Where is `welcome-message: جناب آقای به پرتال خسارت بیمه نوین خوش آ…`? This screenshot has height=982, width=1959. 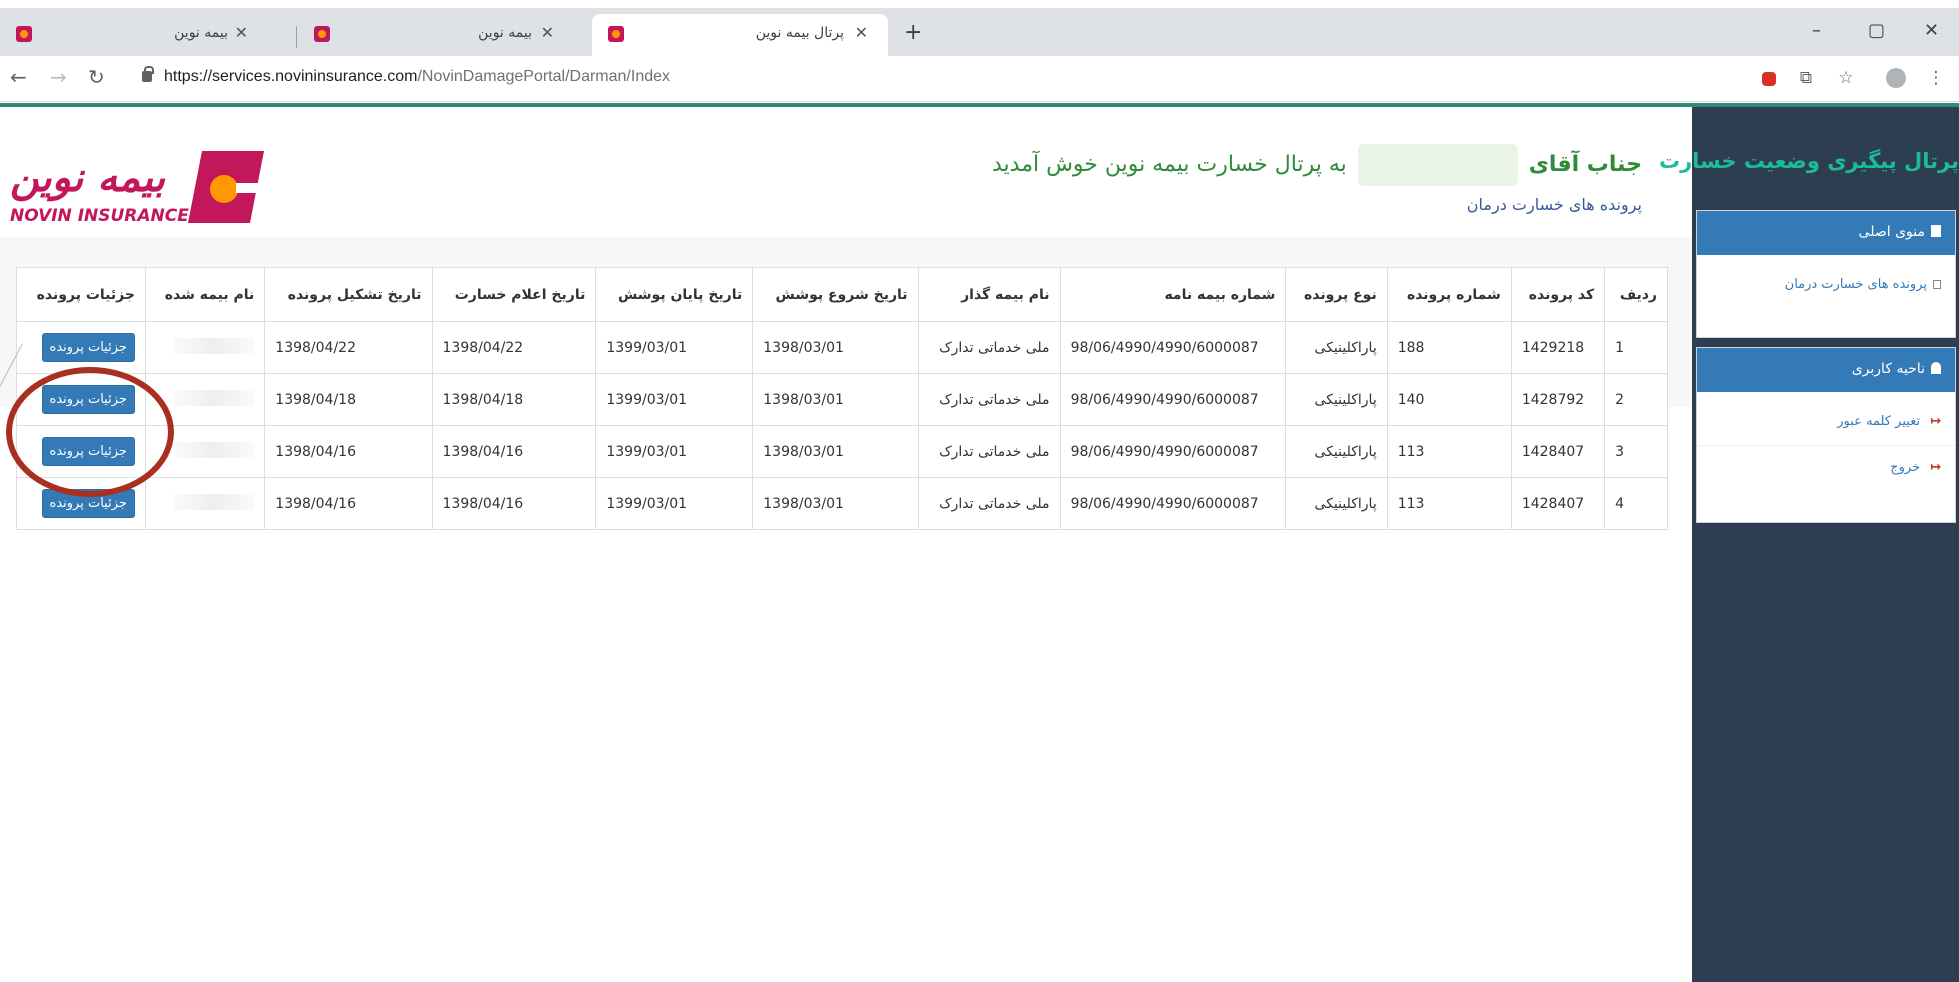
welcome-message: جناب آقای به پرتال خسارت بیمه نوین خوش آ… is located at coordinates (1317, 165).